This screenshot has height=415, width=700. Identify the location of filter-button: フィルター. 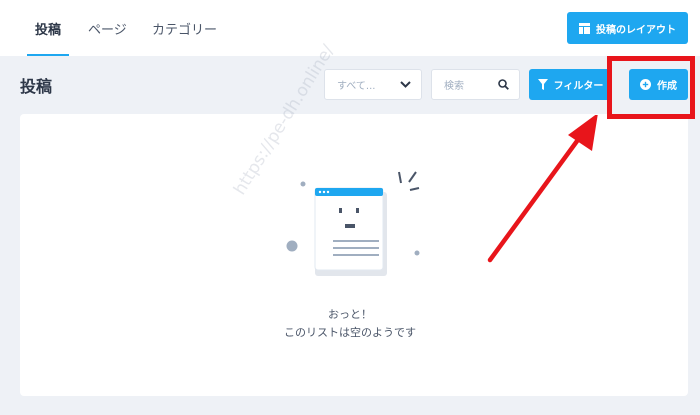
(570, 84).